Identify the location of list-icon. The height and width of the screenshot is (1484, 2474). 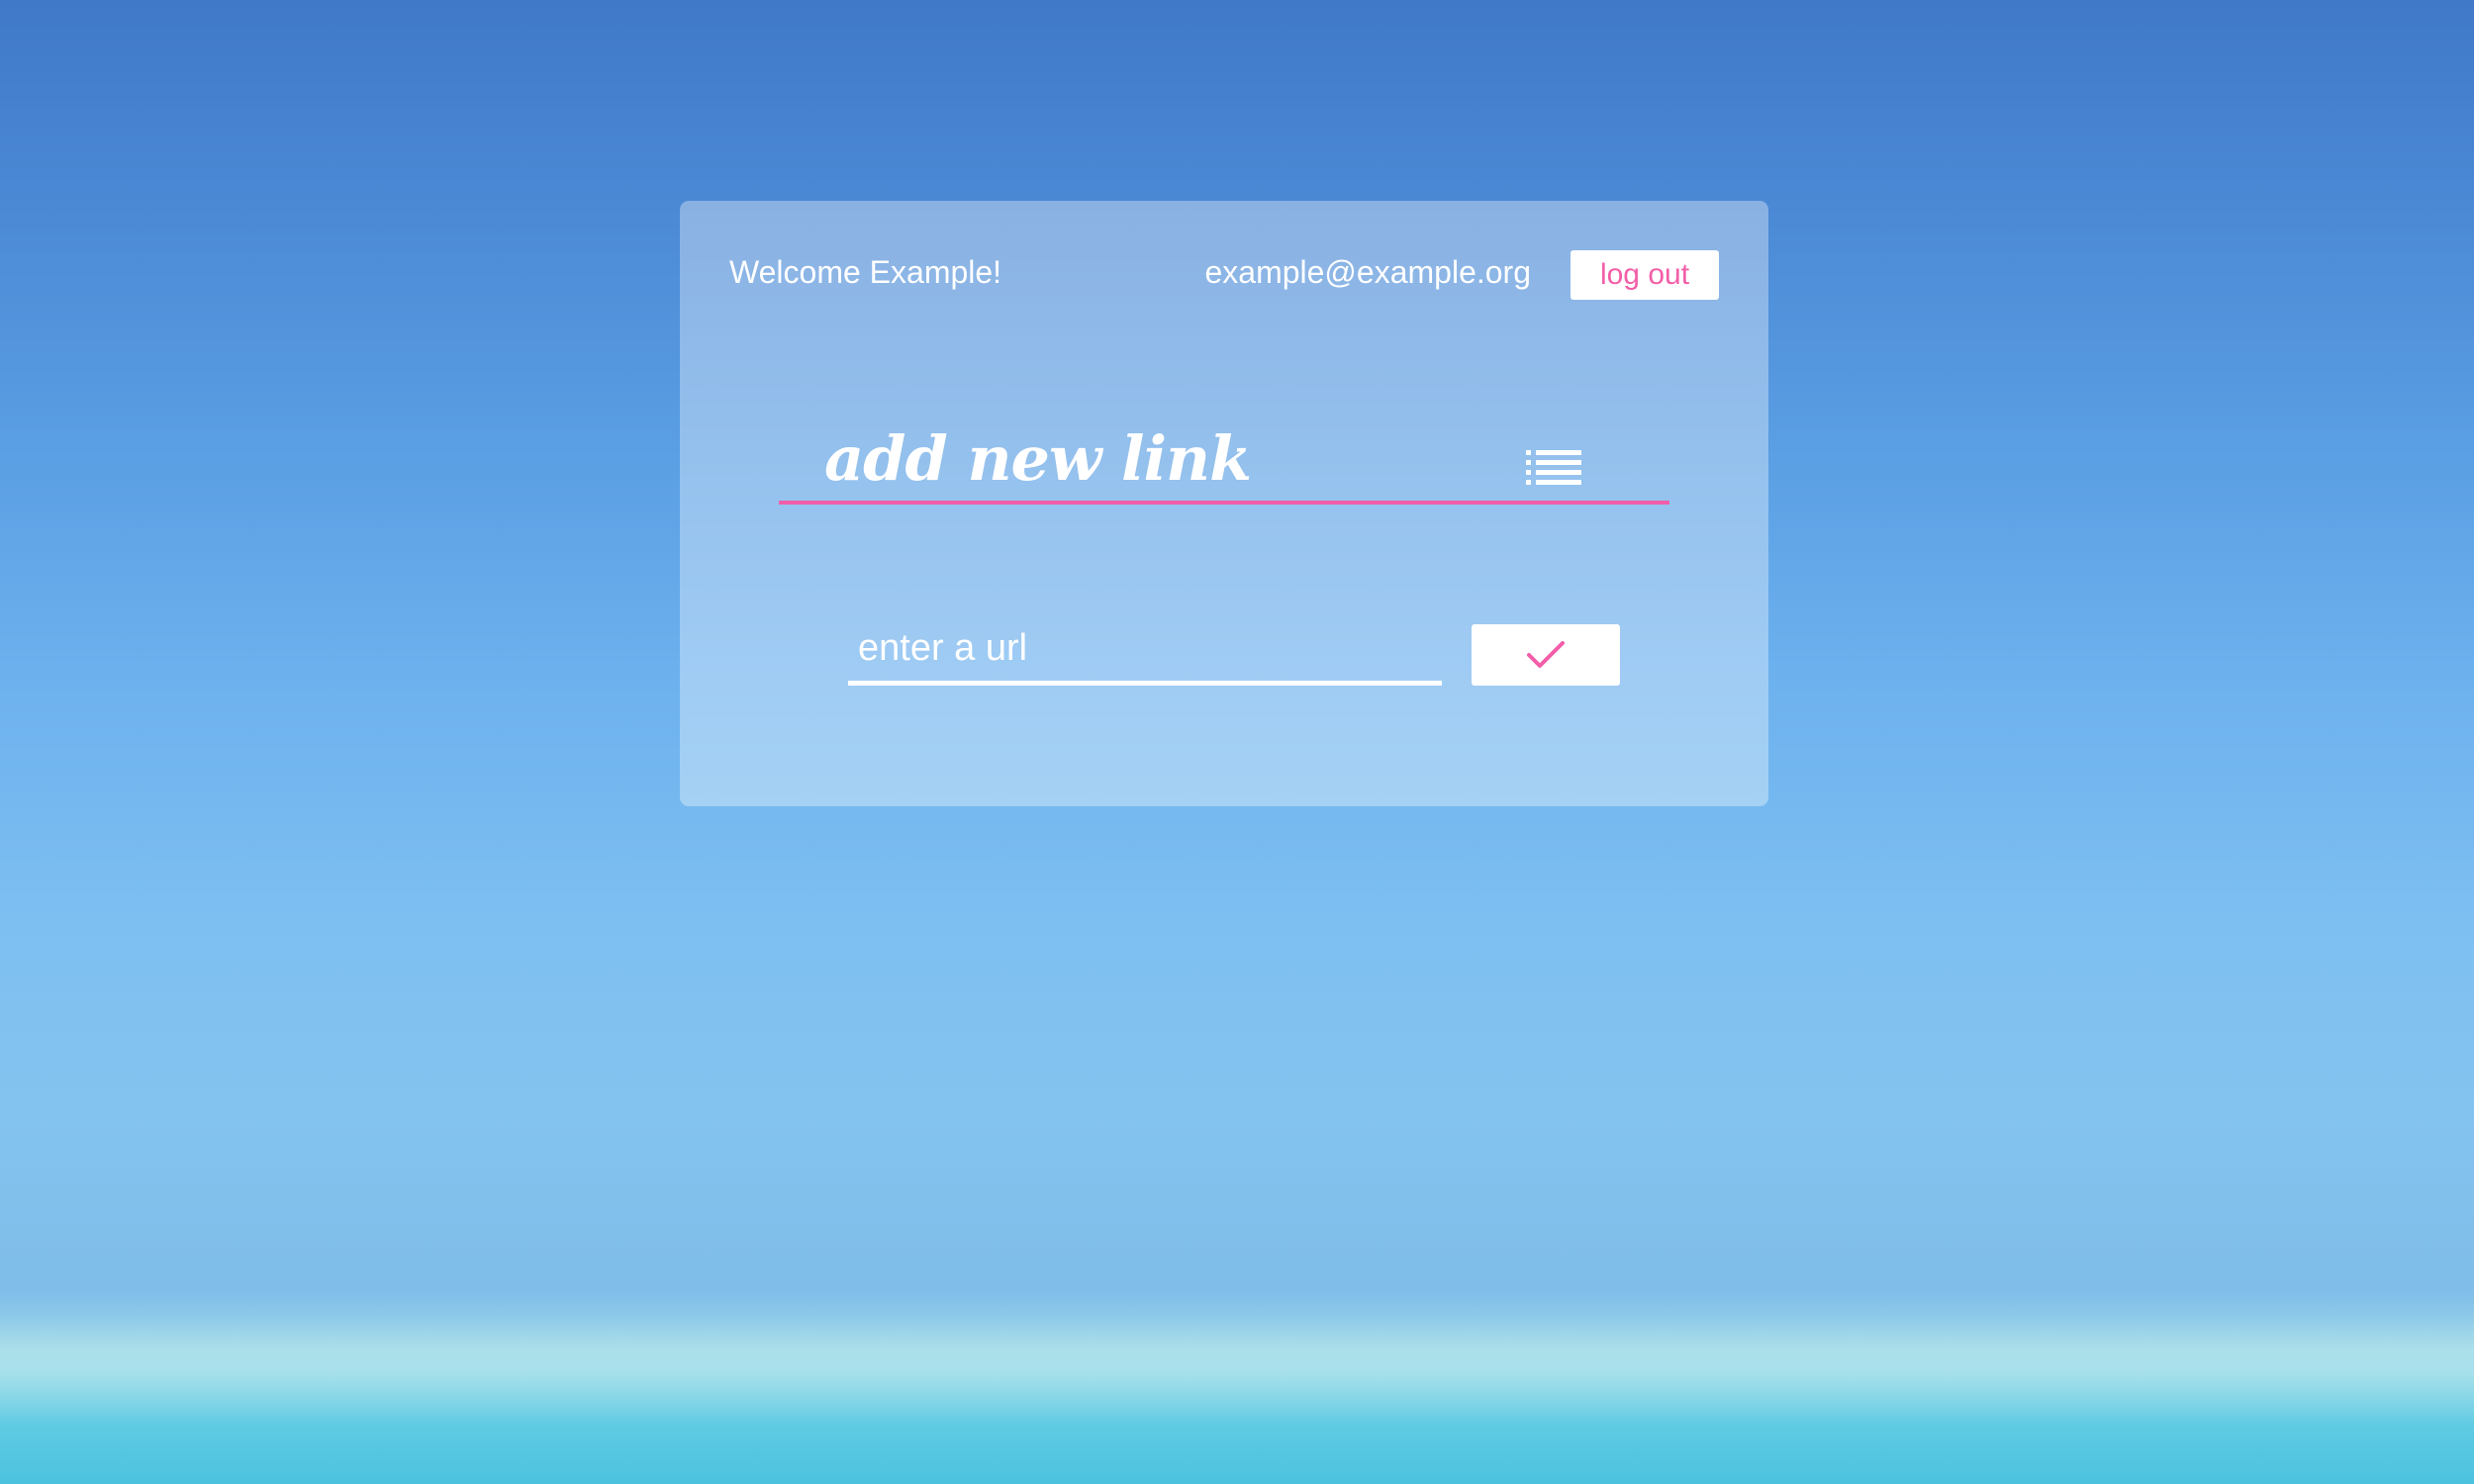
(1554, 467).